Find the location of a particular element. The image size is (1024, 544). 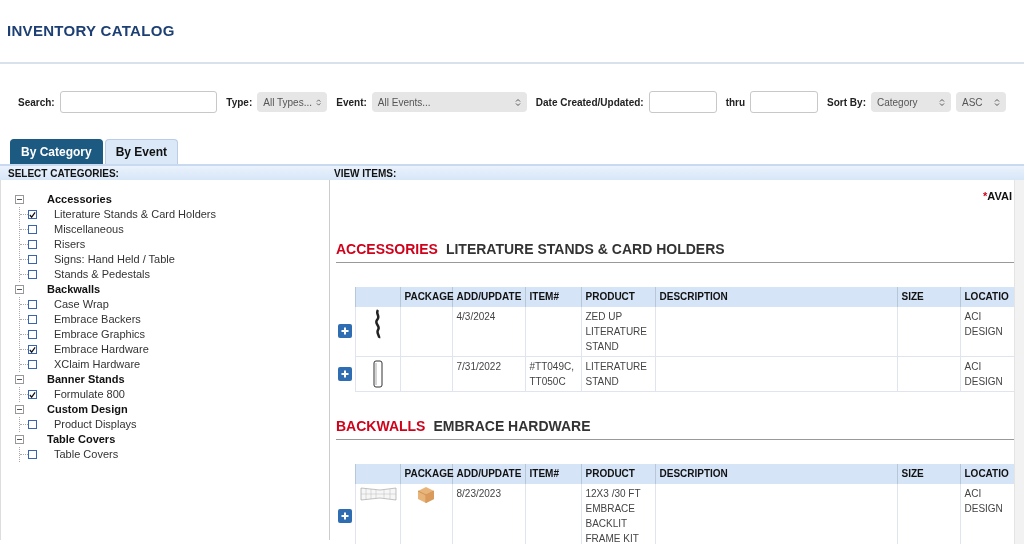

table-cell: 4/3/2024 is located at coordinates (476, 316).